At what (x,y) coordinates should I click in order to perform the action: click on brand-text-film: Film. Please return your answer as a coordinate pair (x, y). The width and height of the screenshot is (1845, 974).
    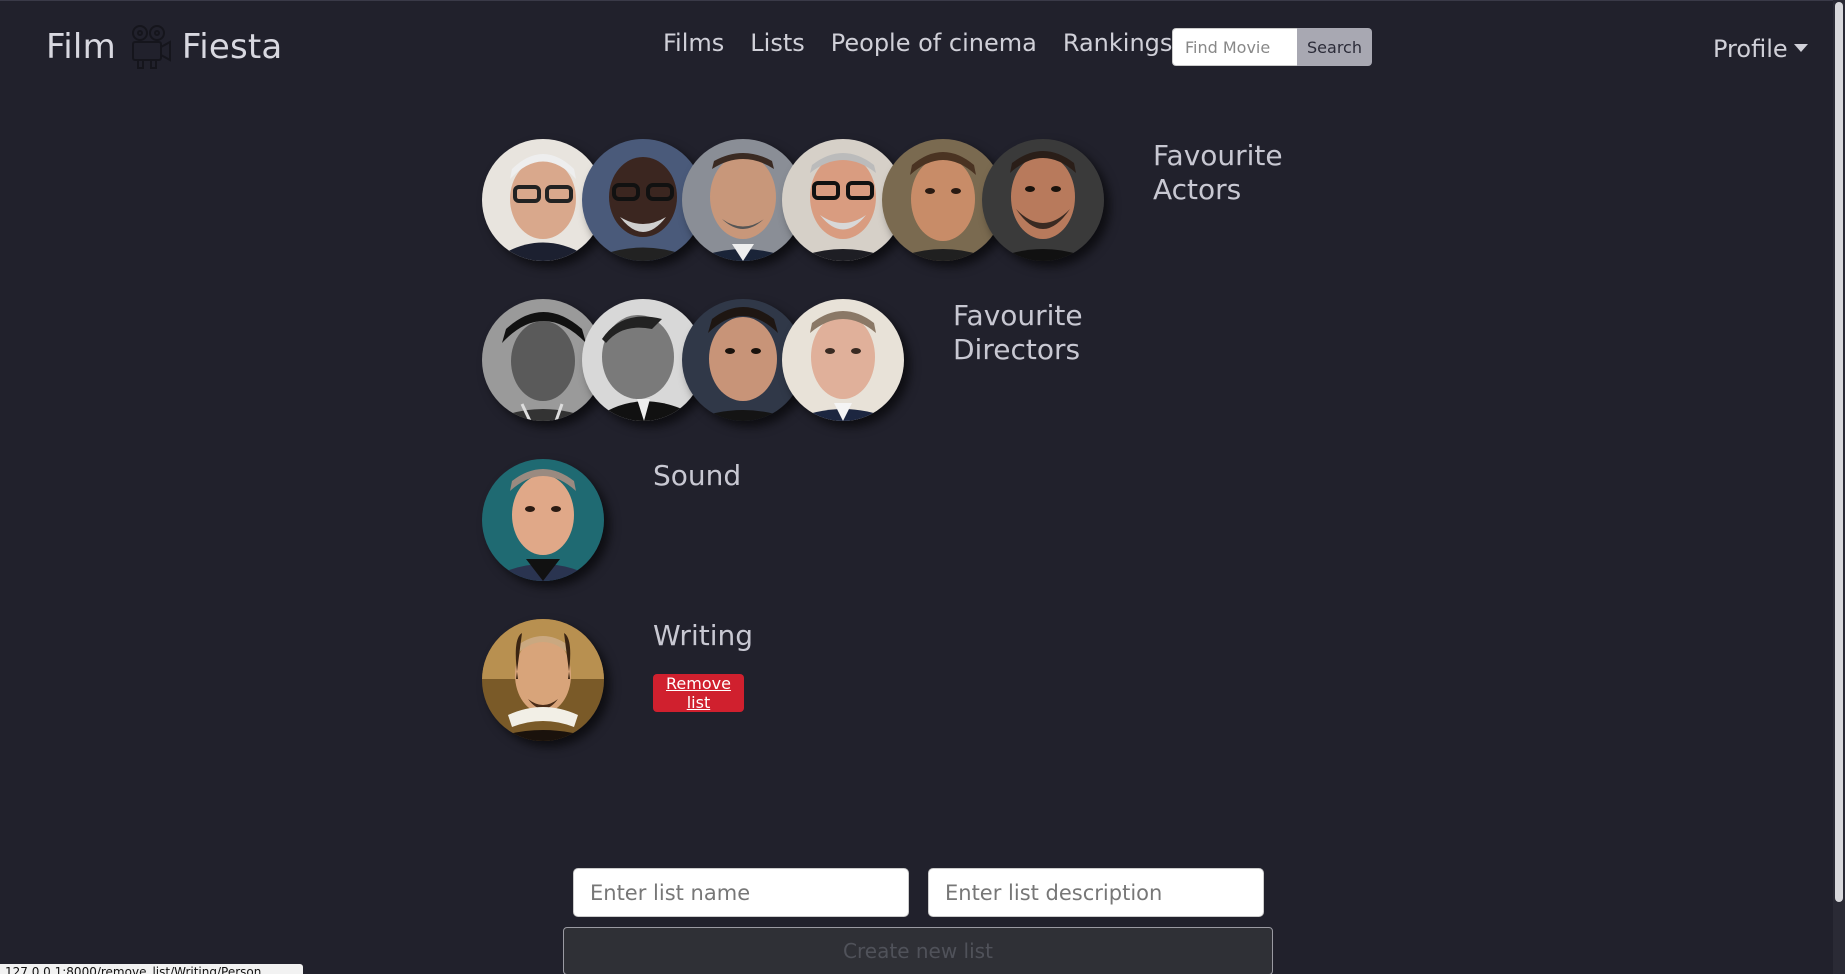
    Looking at the image, I should click on (81, 47).